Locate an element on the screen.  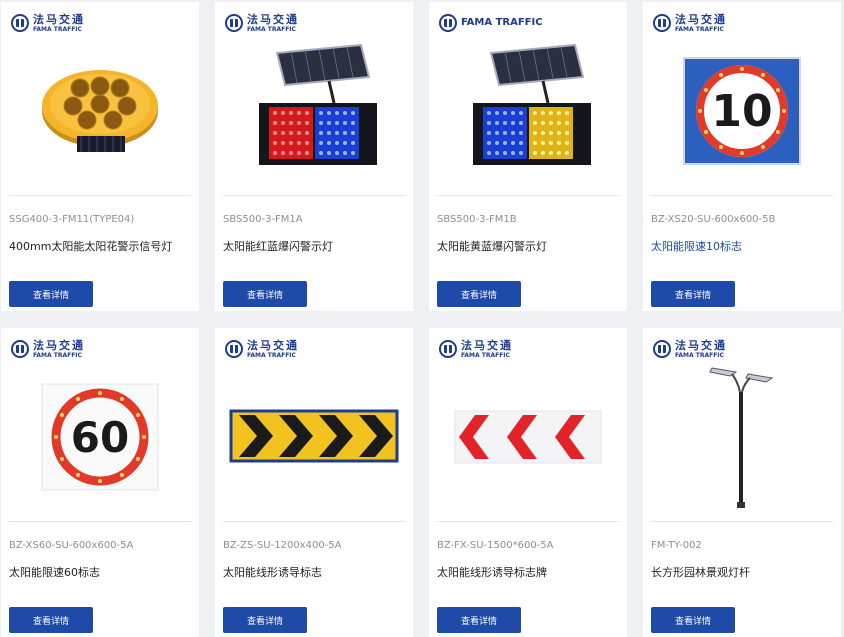
product-model: BZ-ZS-SU-1200x400-5A is located at coordinates (282, 545).